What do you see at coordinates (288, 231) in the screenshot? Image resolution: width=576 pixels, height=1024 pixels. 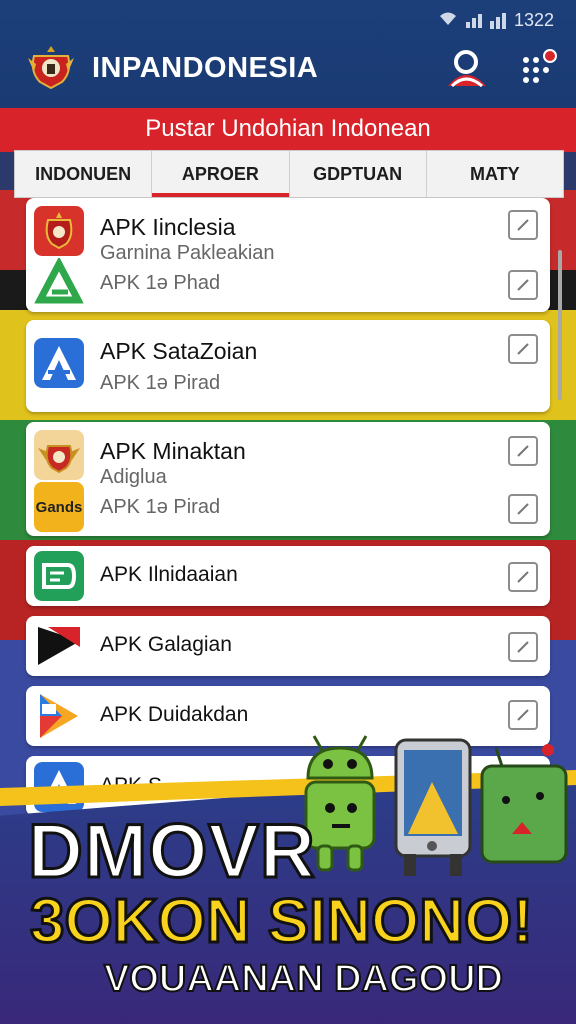 I see `list-item: APK Iinclesia Garnina Pakleakian` at bounding box center [288, 231].